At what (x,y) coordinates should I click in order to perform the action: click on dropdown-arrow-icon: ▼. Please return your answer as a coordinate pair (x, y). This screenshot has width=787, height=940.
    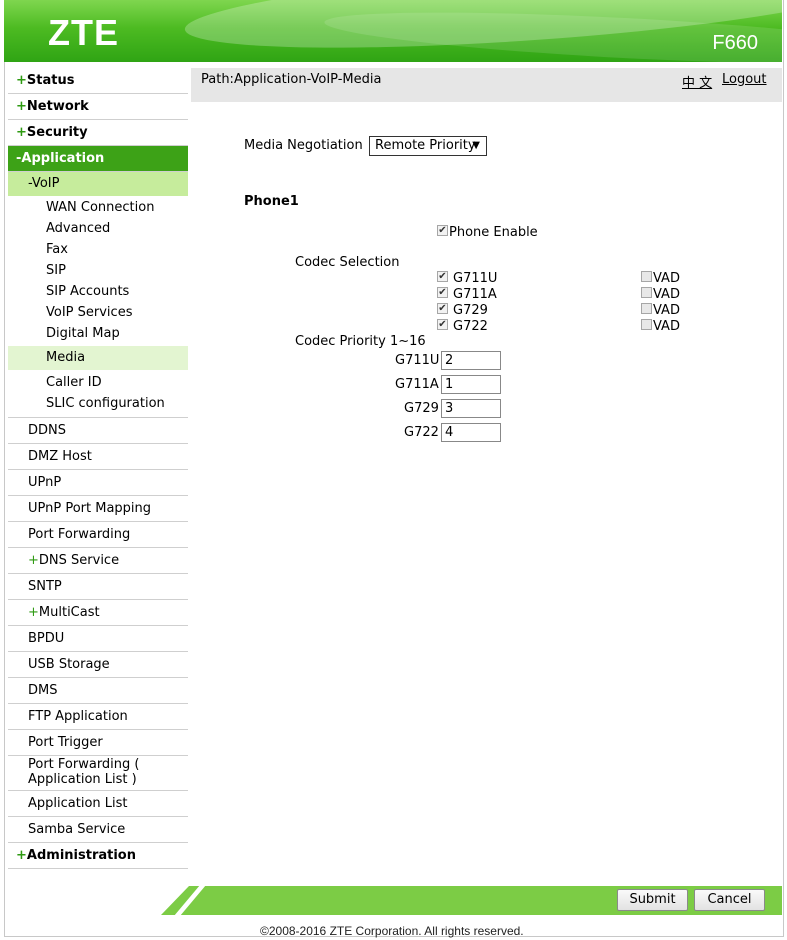
    Looking at the image, I should click on (476, 145).